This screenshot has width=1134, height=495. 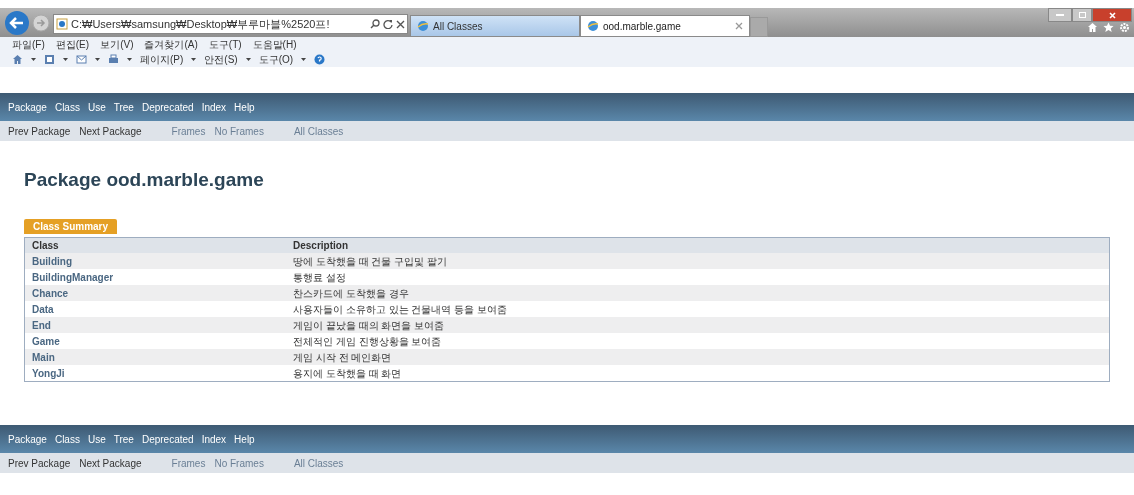 I want to click on table-cell-text: 게임 시작 전 메인화면, so click(x=343, y=357).